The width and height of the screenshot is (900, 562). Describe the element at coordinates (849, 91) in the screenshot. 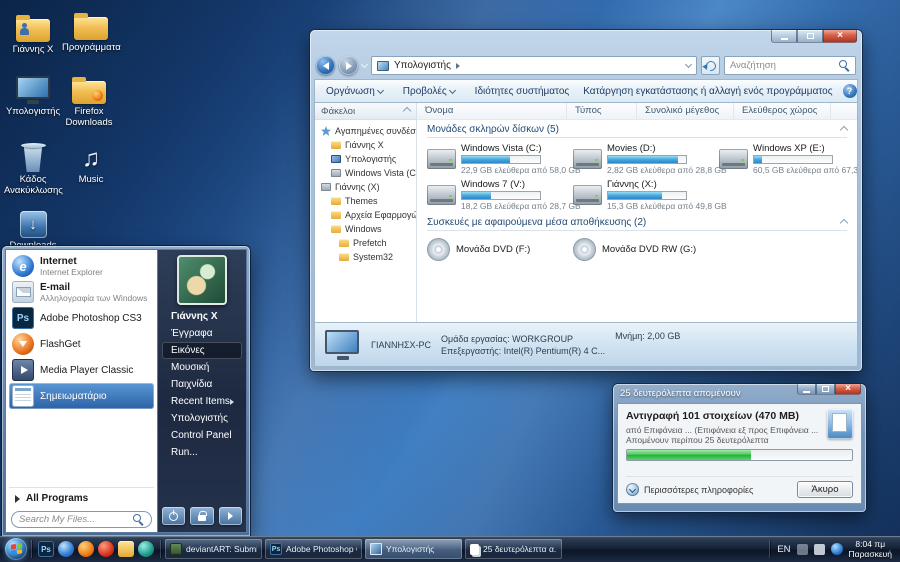

I see `help-button: ?` at that location.